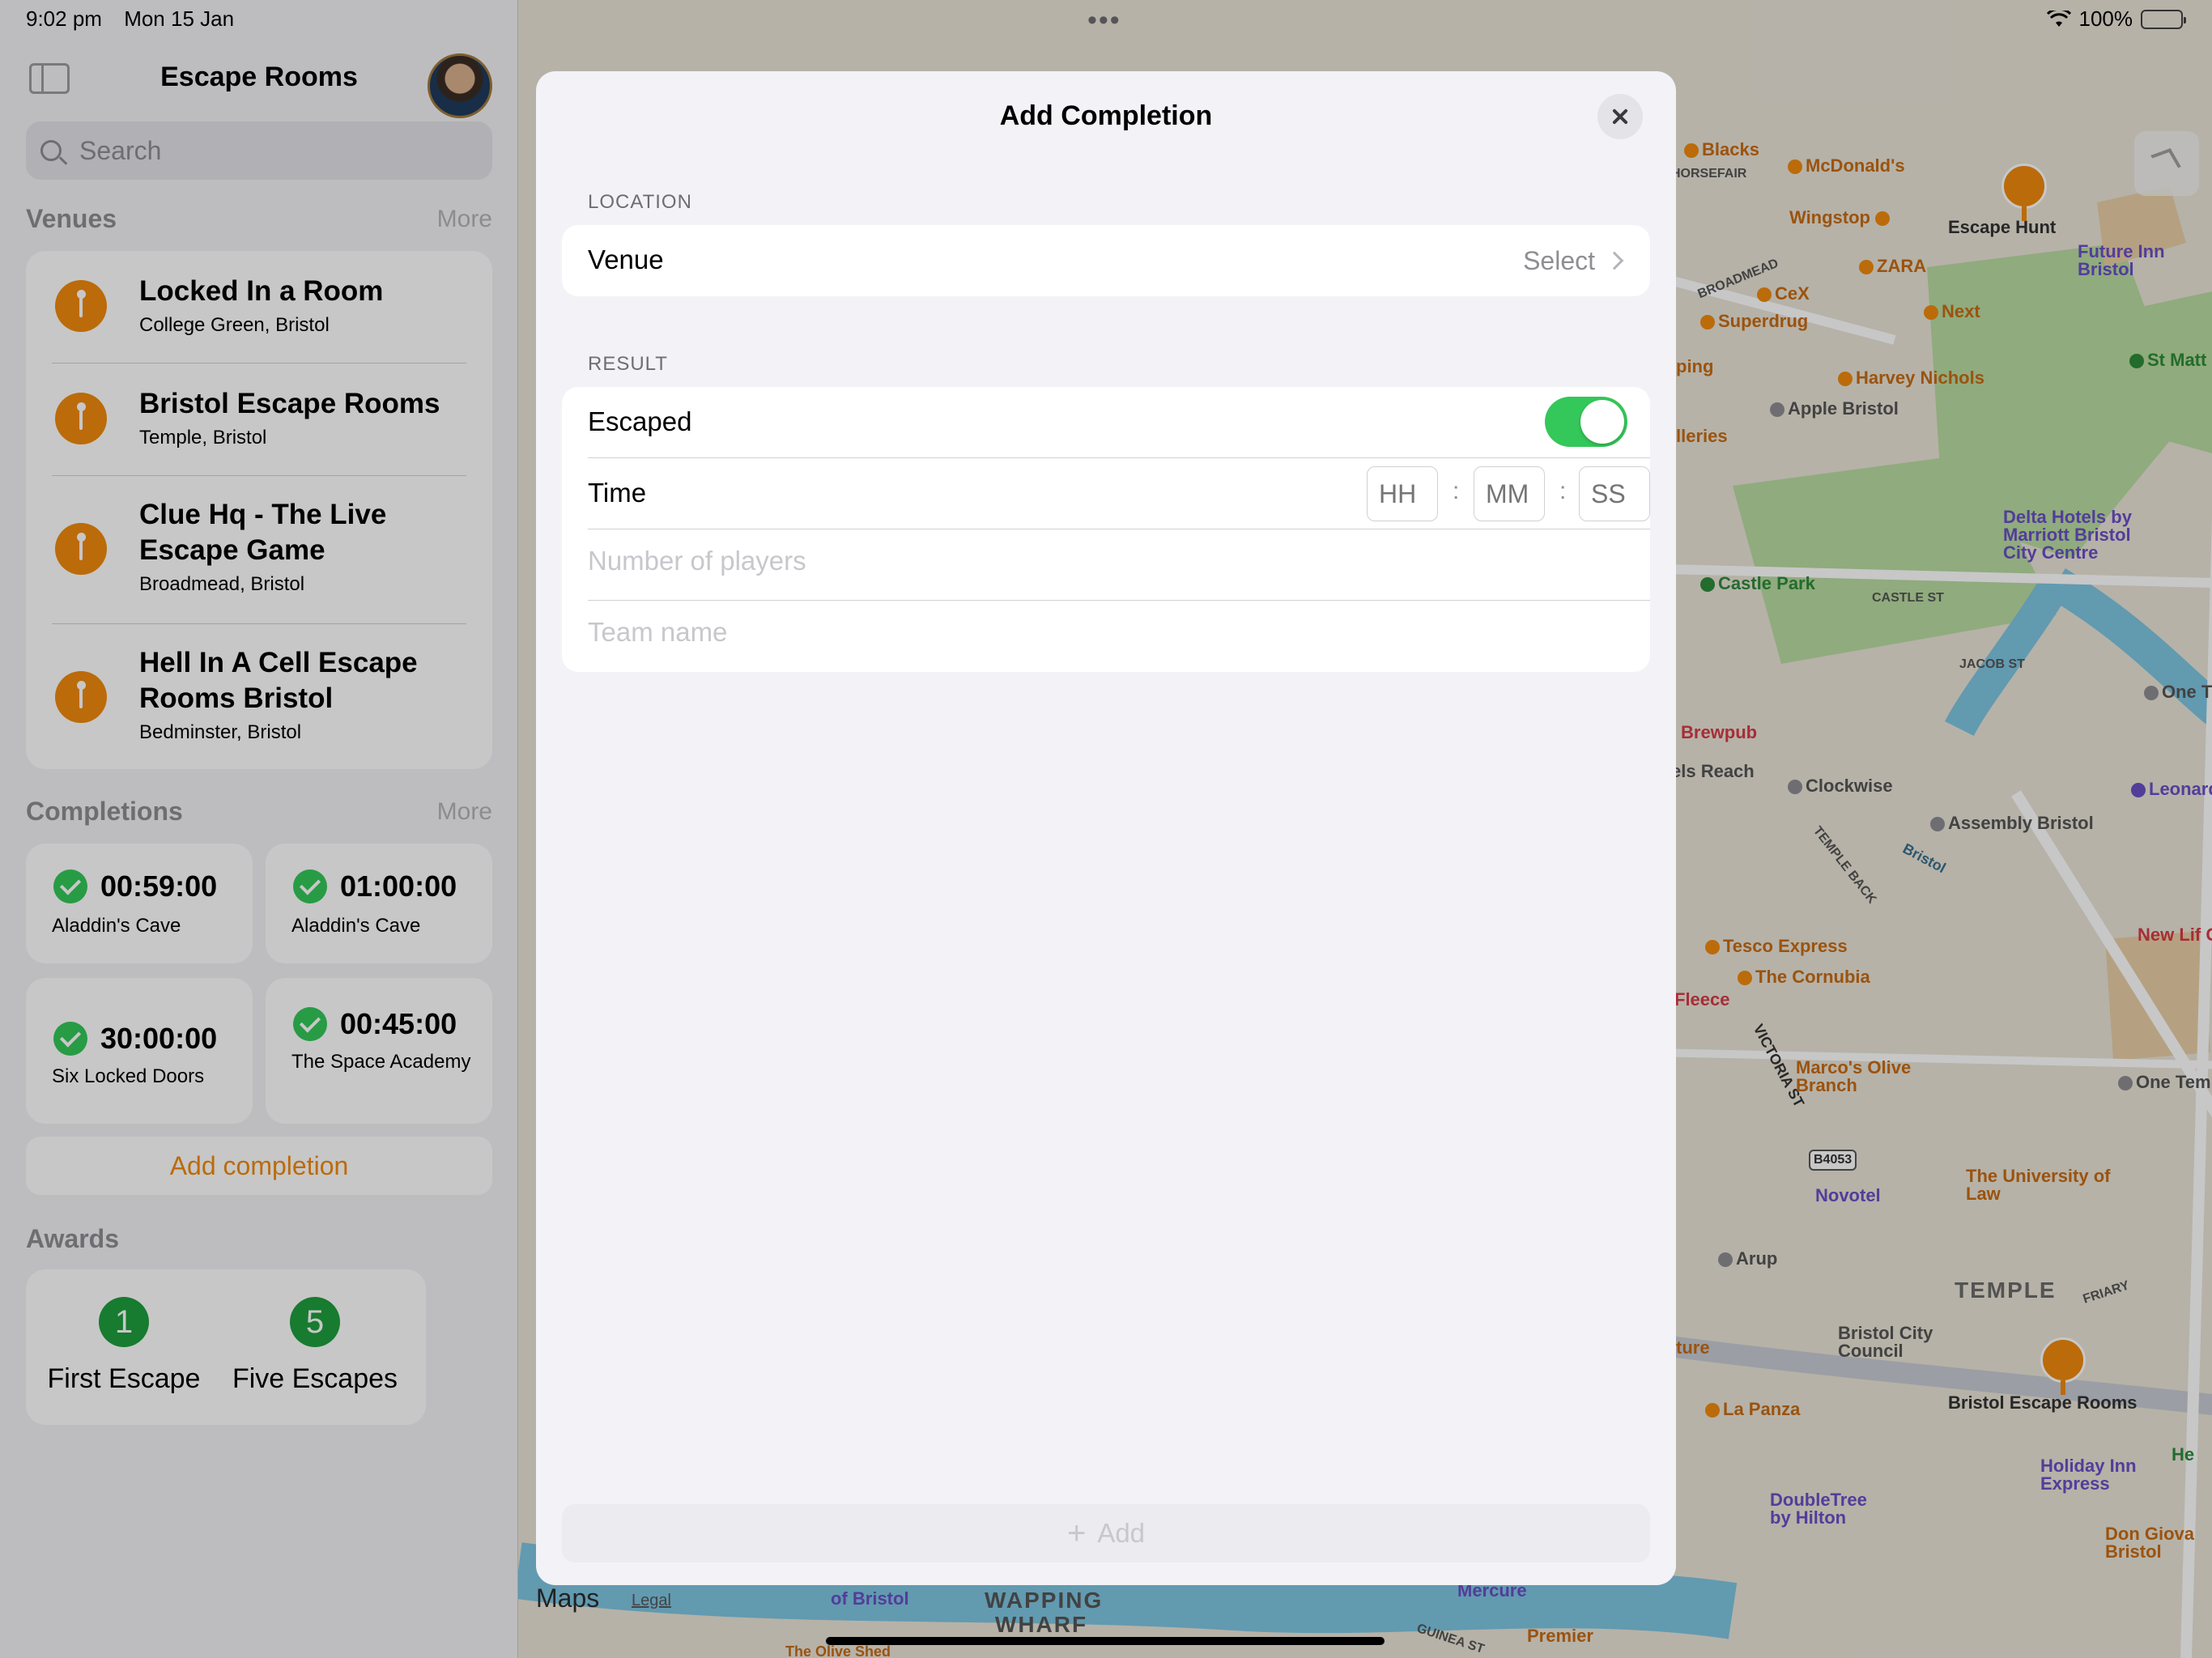 The width and height of the screenshot is (2212, 1658). Describe the element at coordinates (1106, 493) in the screenshot. I see `time-row: Time : :` at that location.